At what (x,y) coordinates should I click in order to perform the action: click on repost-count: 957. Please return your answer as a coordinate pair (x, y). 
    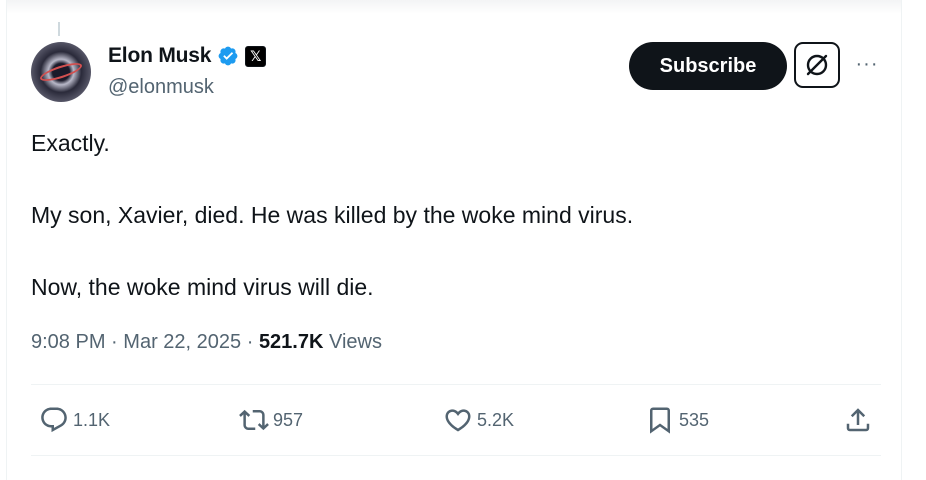
    Looking at the image, I should click on (288, 419).